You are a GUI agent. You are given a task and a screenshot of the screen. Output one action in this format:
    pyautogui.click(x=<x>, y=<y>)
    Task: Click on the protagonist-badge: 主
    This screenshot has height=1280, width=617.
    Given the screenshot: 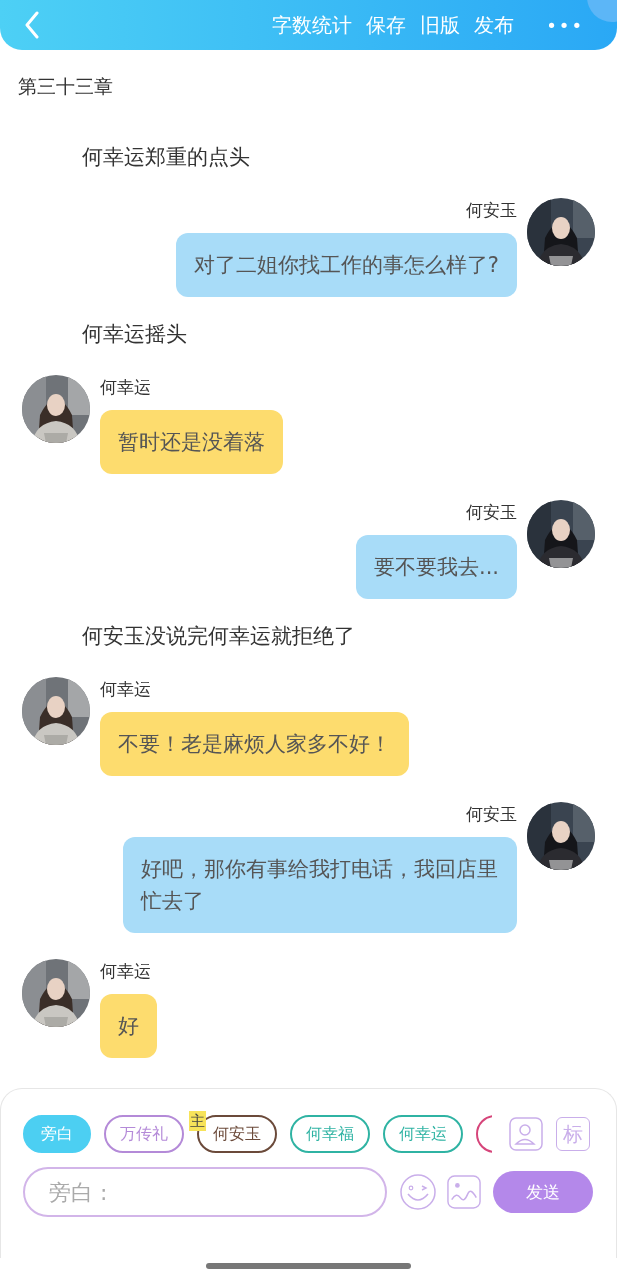 What is the action you would take?
    pyautogui.click(x=197, y=1121)
    